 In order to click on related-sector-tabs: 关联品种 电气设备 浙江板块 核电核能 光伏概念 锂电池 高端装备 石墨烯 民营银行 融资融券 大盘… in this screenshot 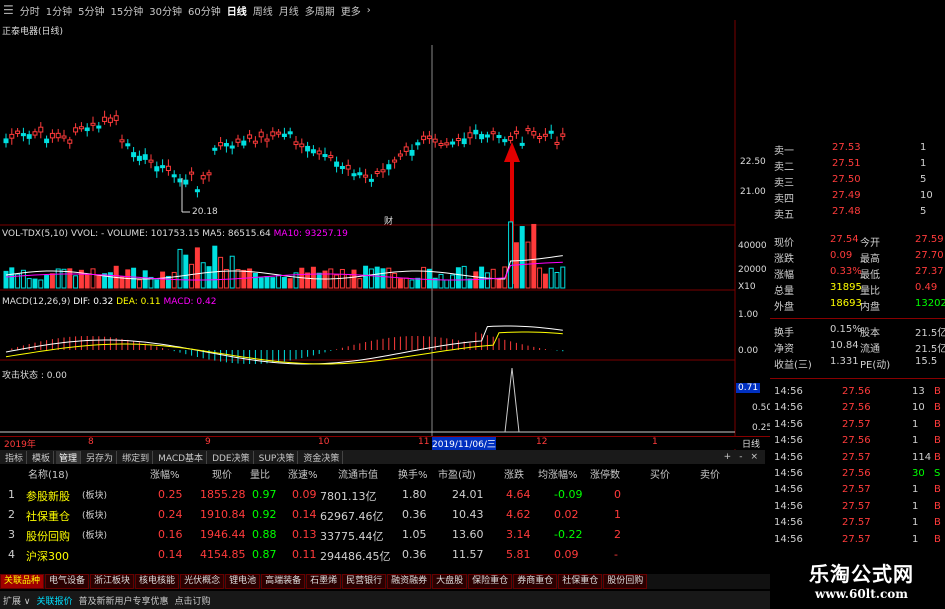, I will do `click(385, 581)`.